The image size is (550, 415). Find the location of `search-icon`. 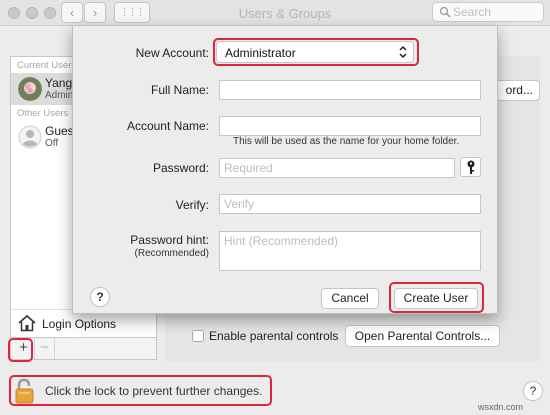

search-icon is located at coordinates (445, 12).